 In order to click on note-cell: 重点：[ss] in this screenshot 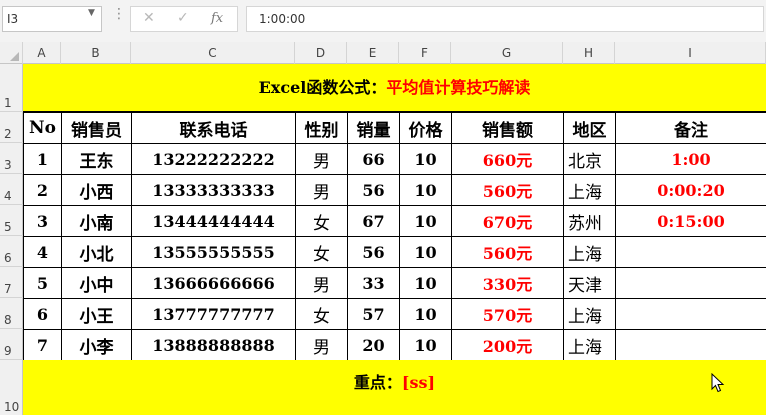, I will do `click(394, 387)`.